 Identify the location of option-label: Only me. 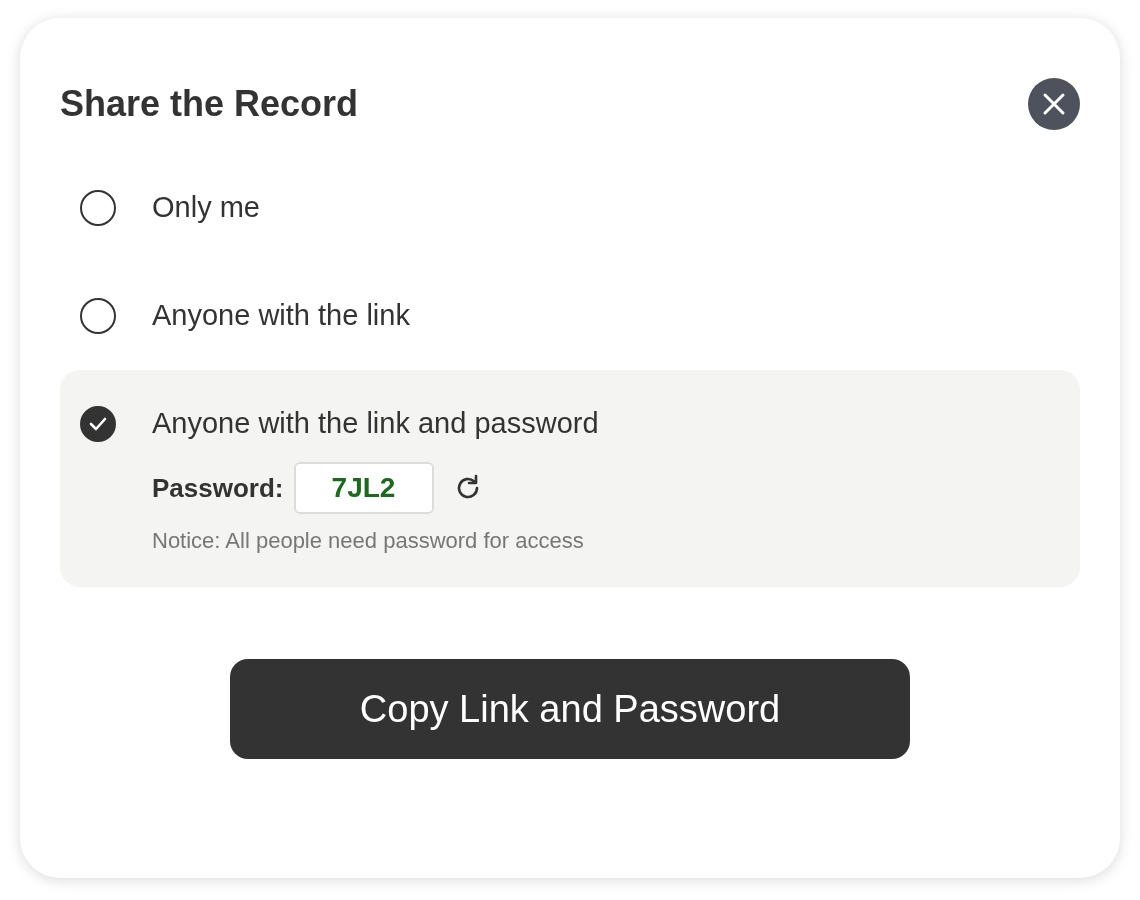
(206, 208).